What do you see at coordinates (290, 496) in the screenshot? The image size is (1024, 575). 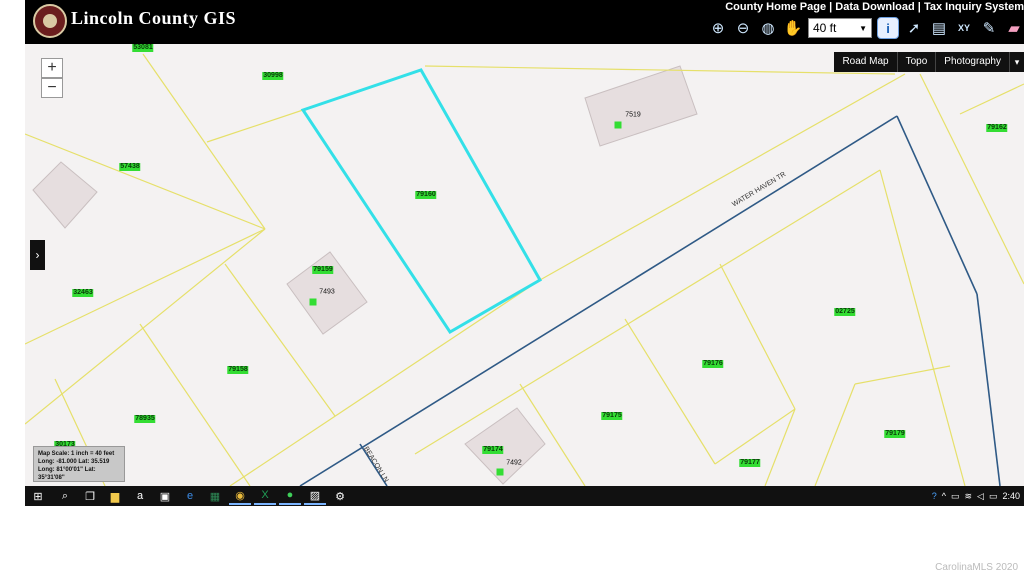 I see `app2-icon: ●` at bounding box center [290, 496].